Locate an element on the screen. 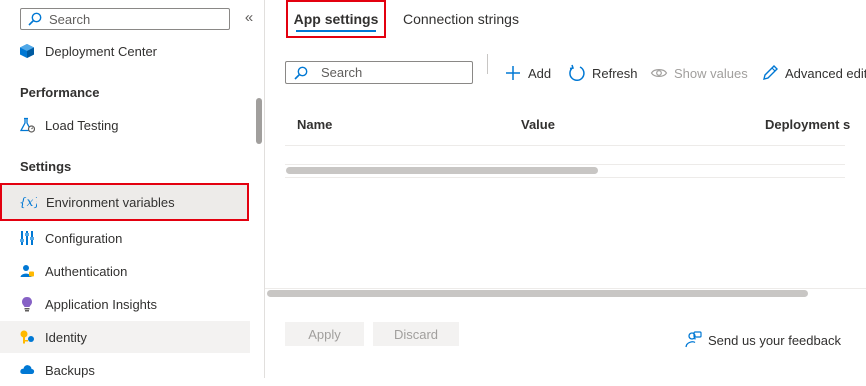 Image resolution: width=866 pixels, height=386 pixels. sidebar-item-label: Identity is located at coordinates (66, 337).